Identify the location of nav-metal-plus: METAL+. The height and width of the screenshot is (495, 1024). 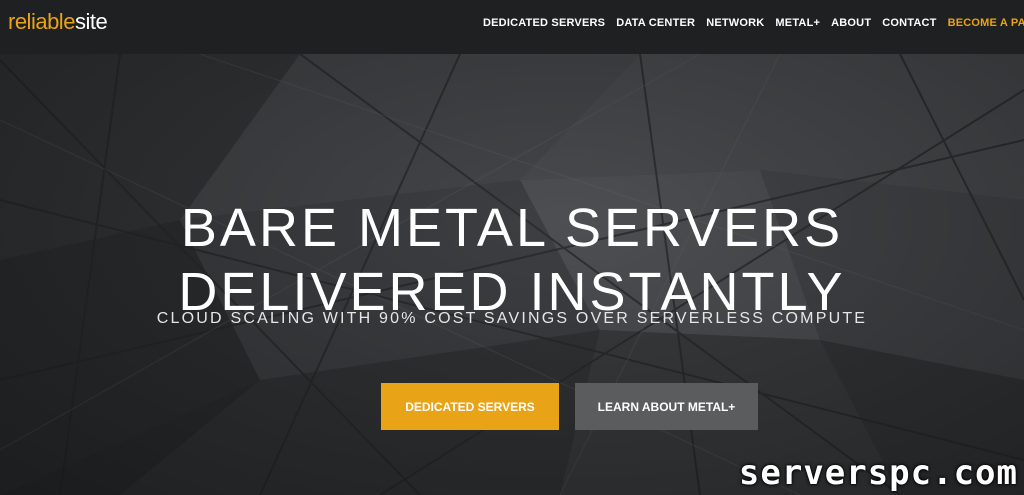
(797, 23).